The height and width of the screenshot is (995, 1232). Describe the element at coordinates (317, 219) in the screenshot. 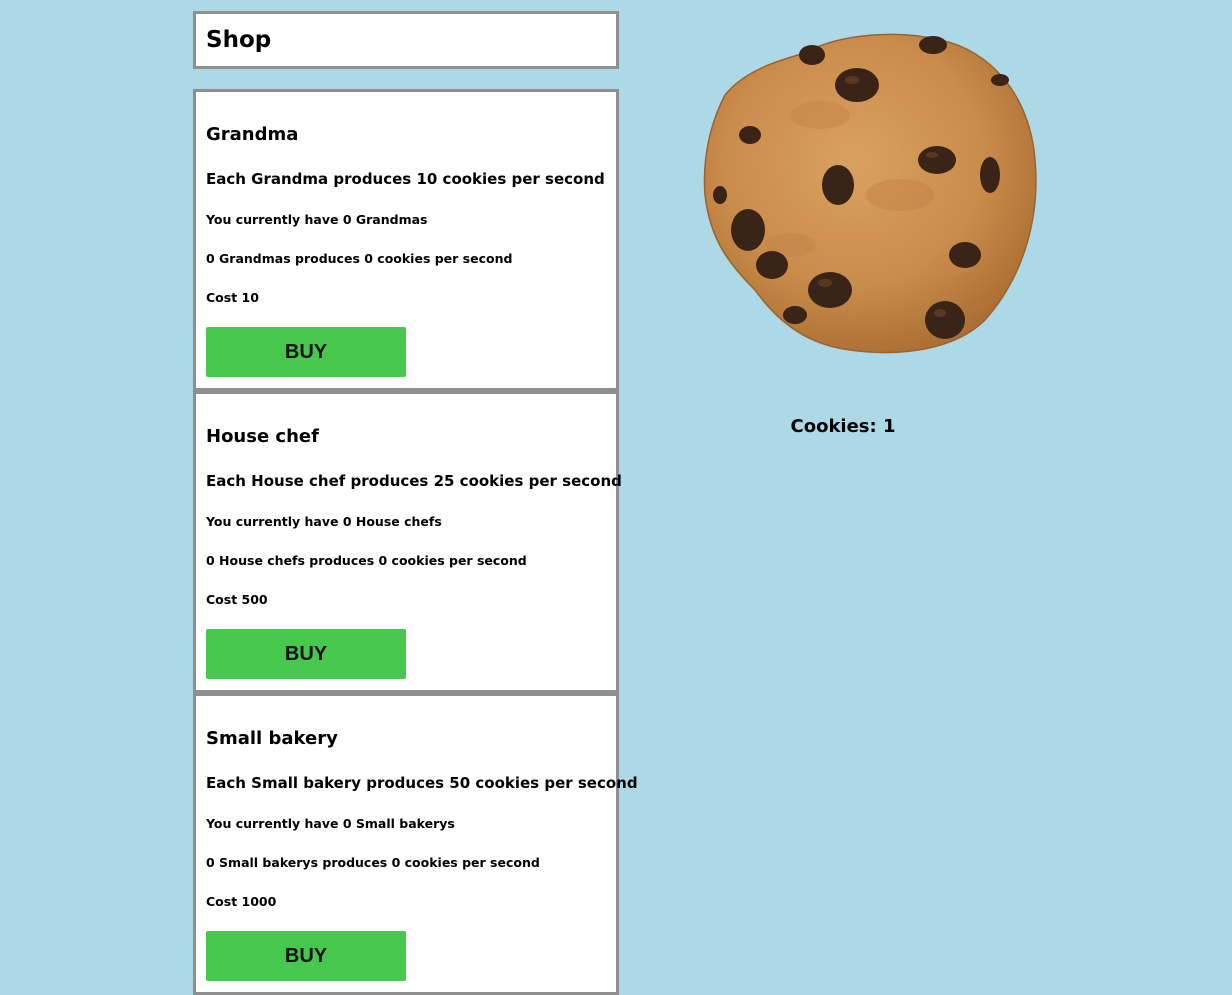

I see `item-owned: You currently have 0 Grandmas` at that location.